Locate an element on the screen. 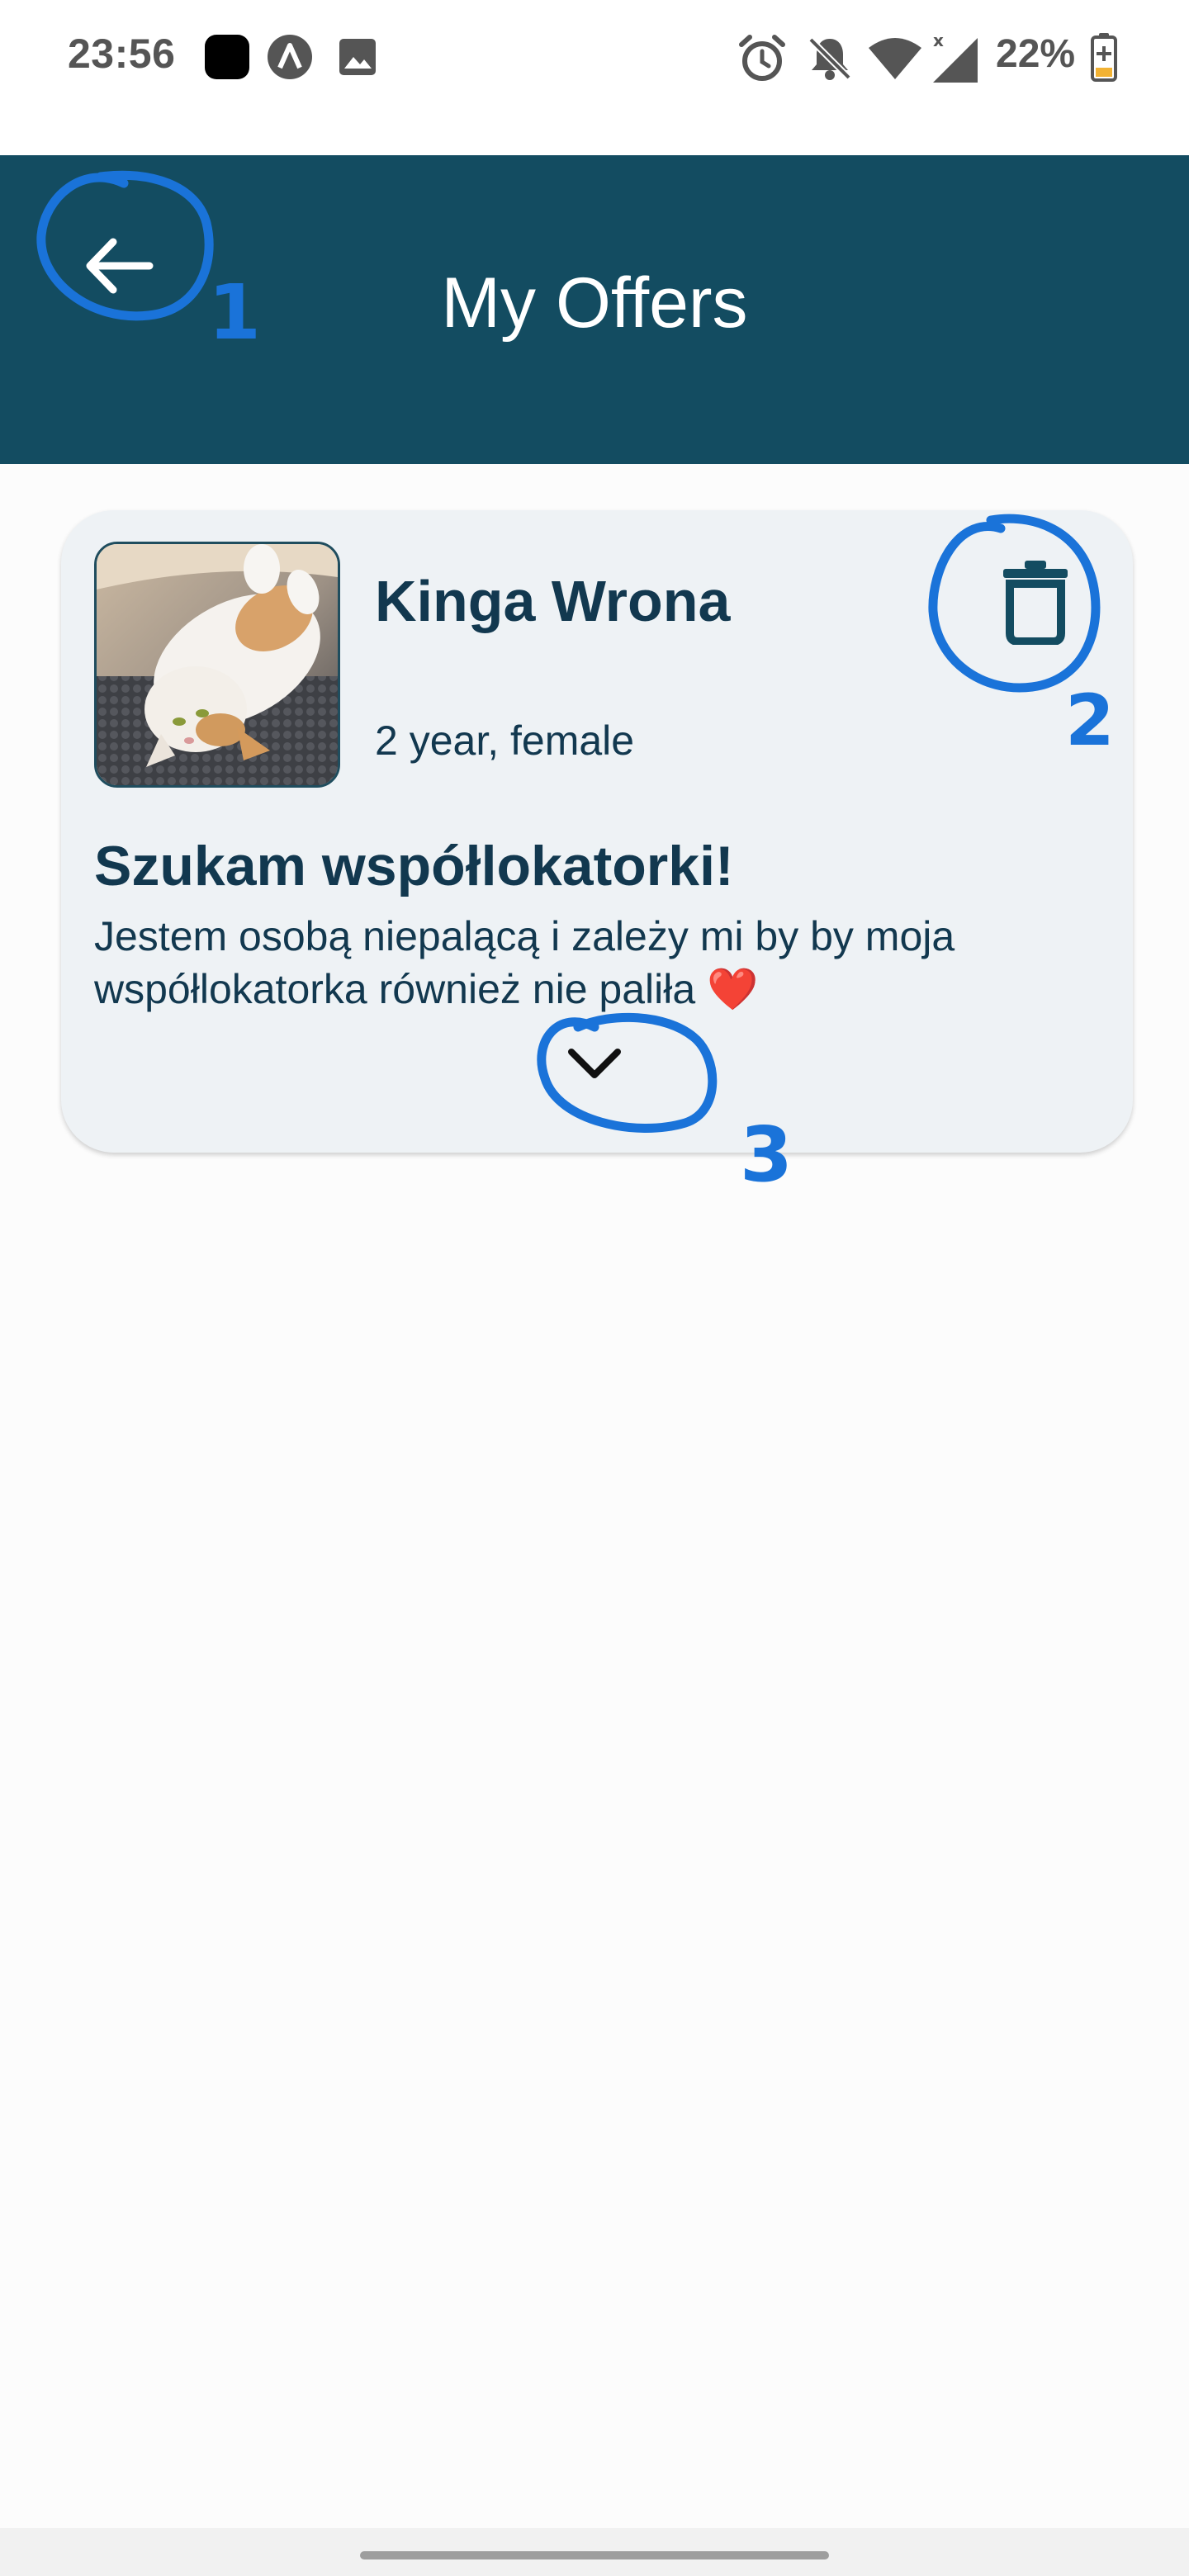  expand-button is located at coordinates (594, 1063).